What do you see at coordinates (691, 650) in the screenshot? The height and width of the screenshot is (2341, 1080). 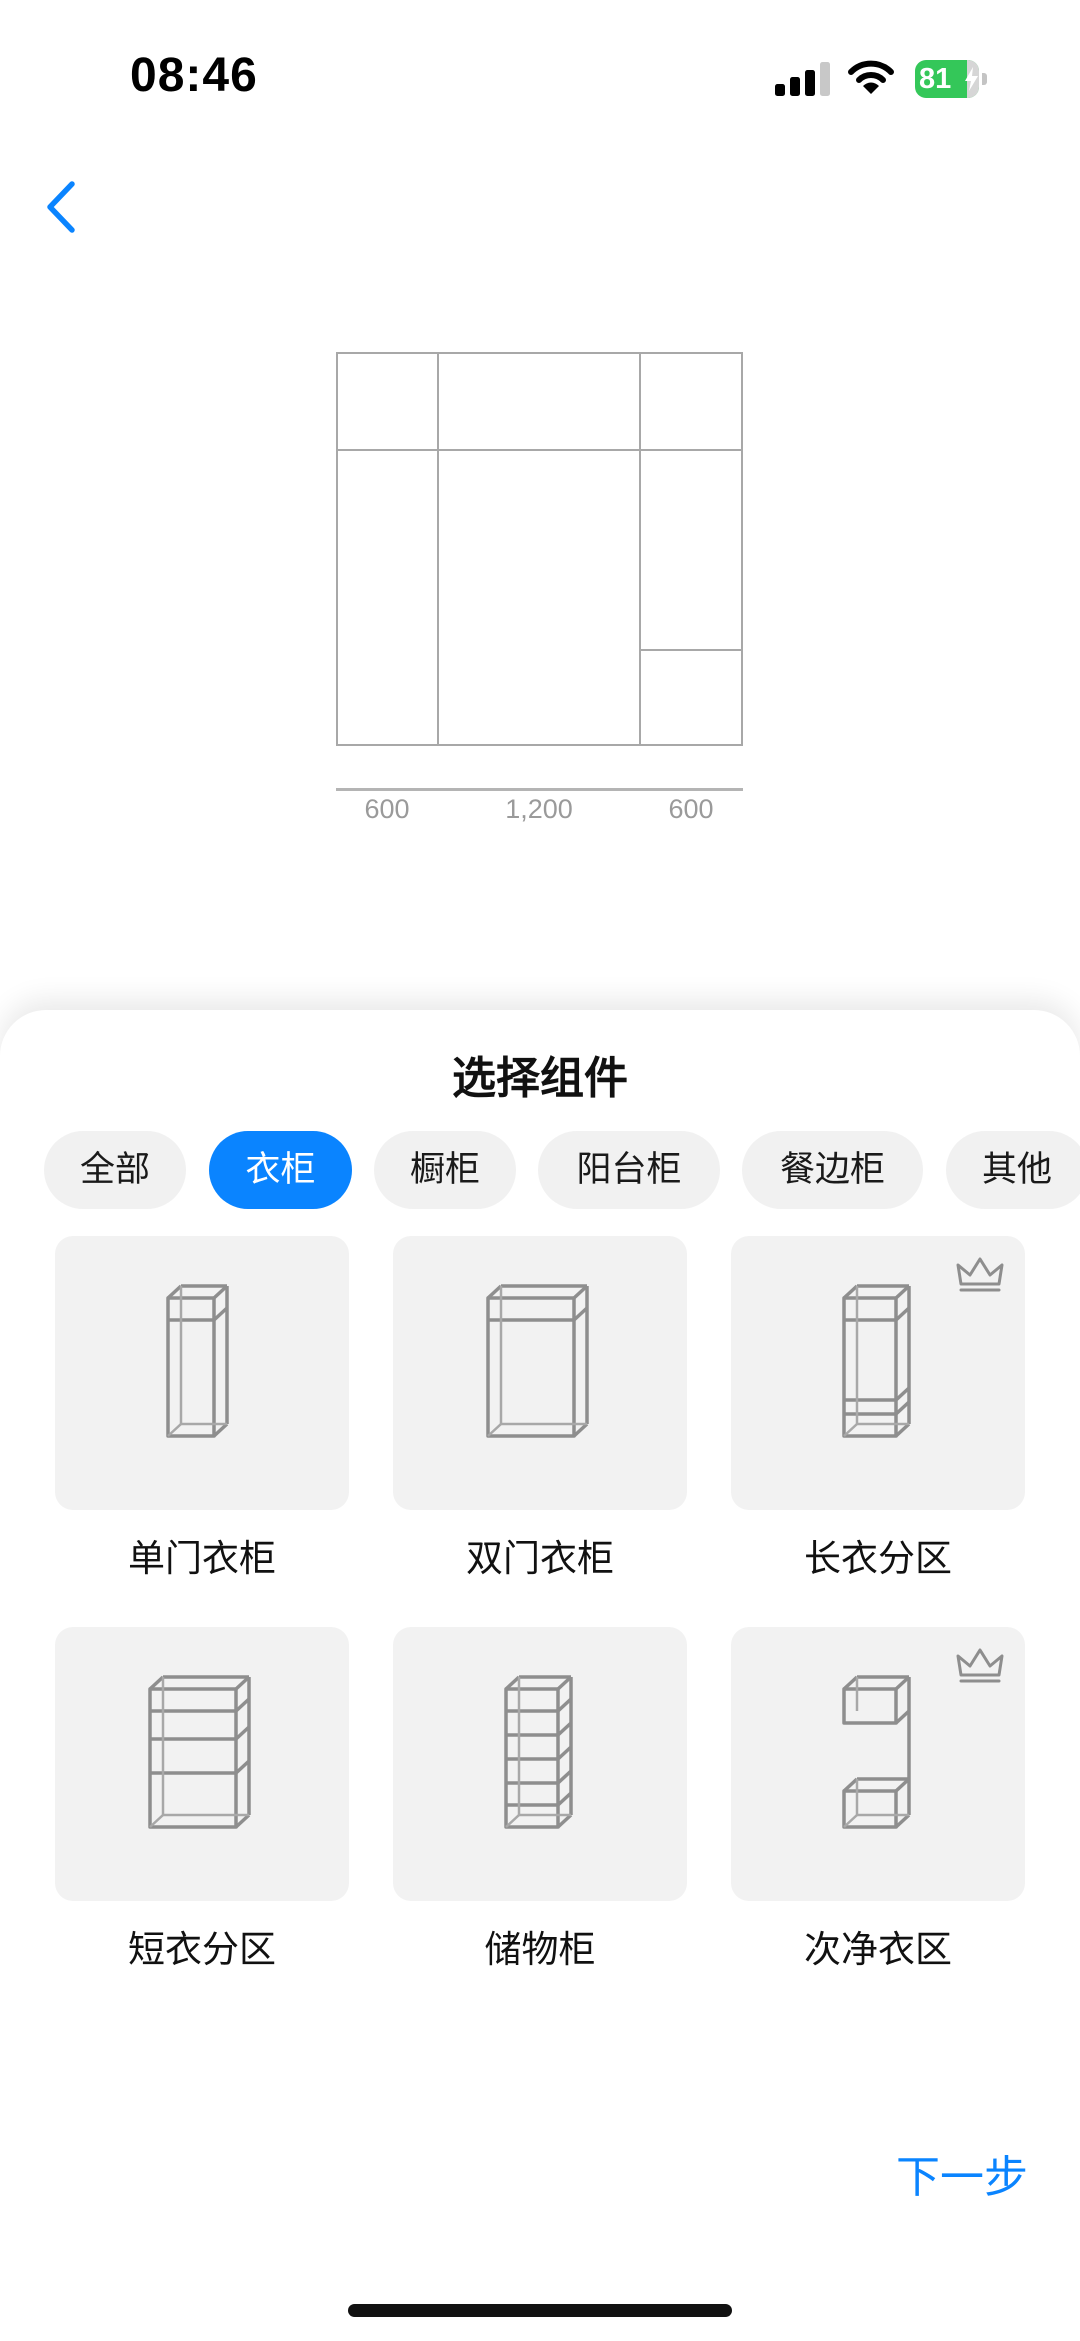 I see `cabinet-shelf-right-lower` at bounding box center [691, 650].